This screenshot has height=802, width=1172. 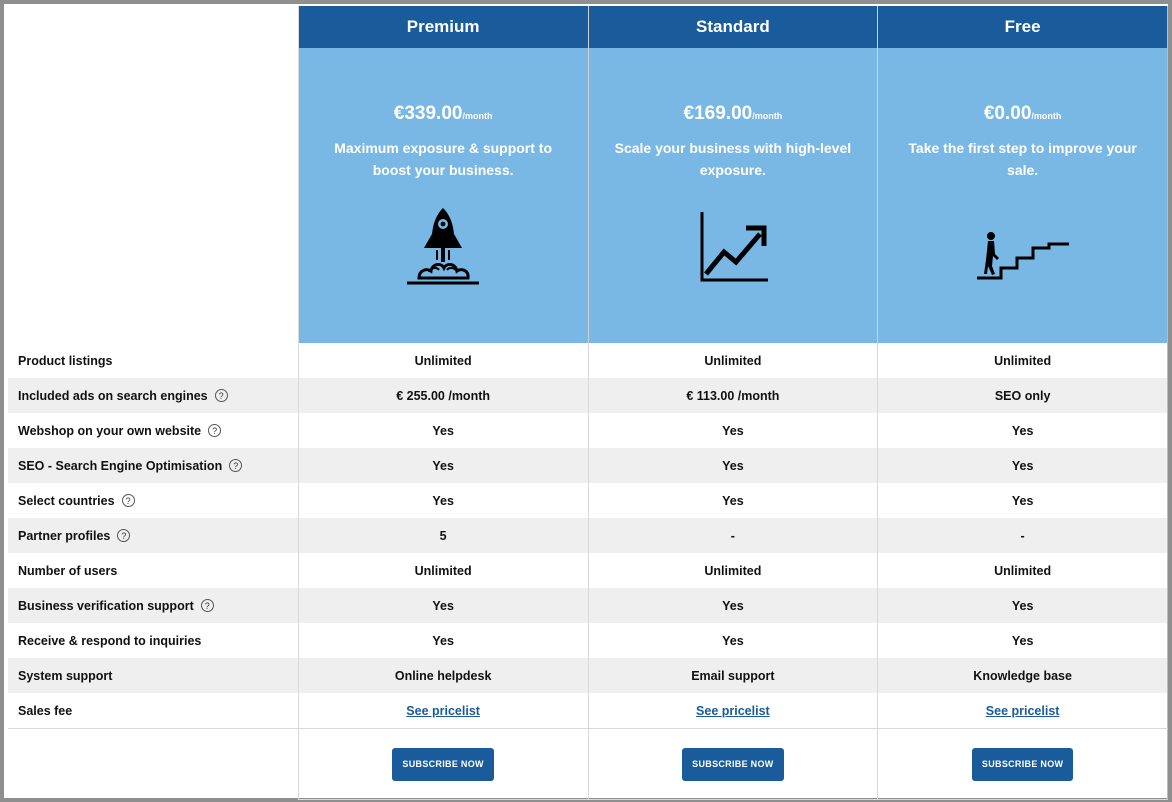 What do you see at coordinates (734, 675) in the screenshot?
I see `feature-value-cell: Email support` at bounding box center [734, 675].